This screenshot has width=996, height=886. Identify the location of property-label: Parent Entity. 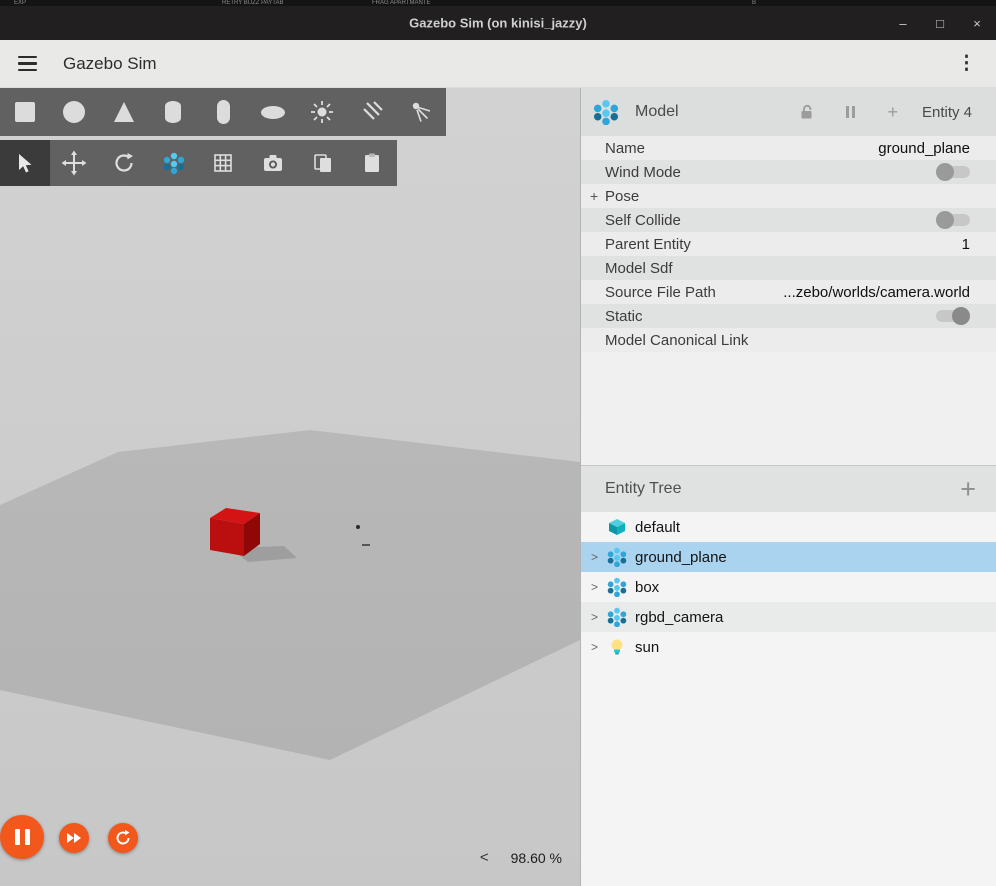
(648, 244).